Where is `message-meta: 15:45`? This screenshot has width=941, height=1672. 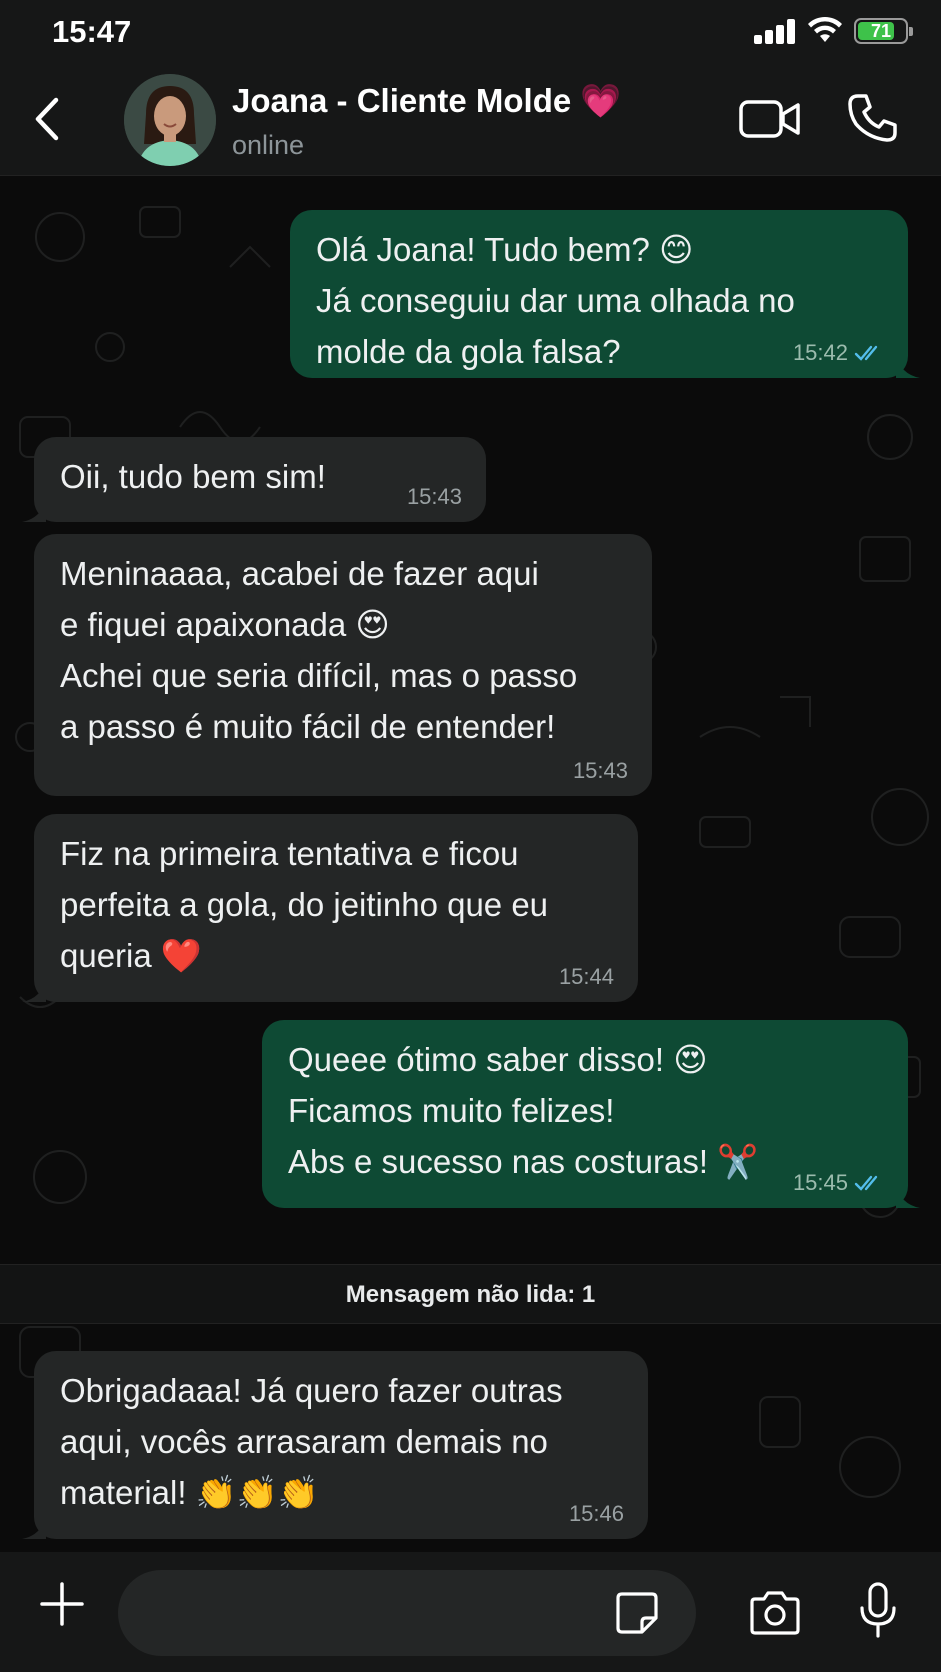 message-meta: 15:45 is located at coordinates (838, 1183).